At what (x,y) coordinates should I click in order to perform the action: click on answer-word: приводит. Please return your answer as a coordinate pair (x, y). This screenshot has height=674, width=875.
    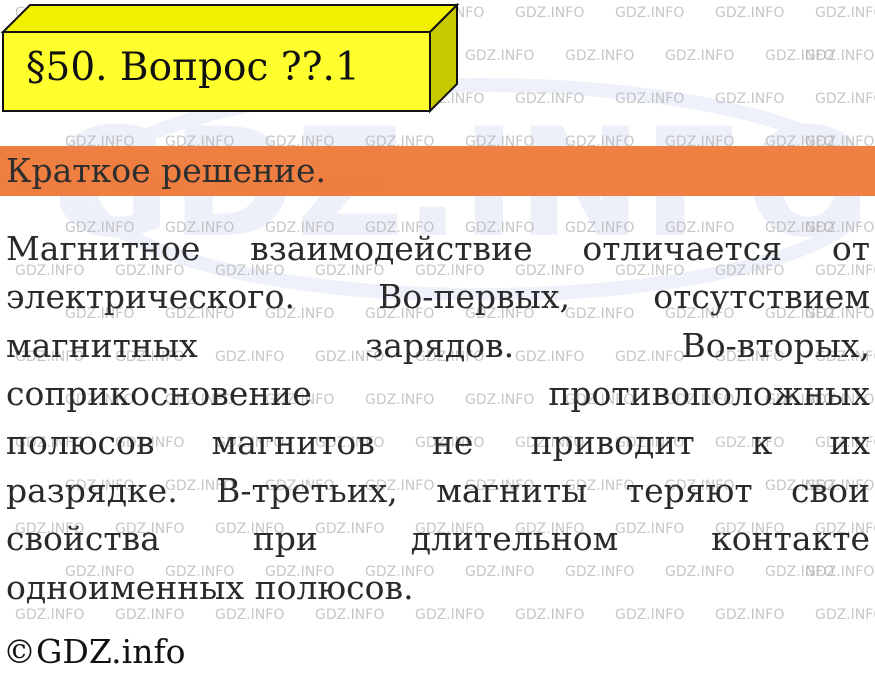
    Looking at the image, I should click on (612, 442).